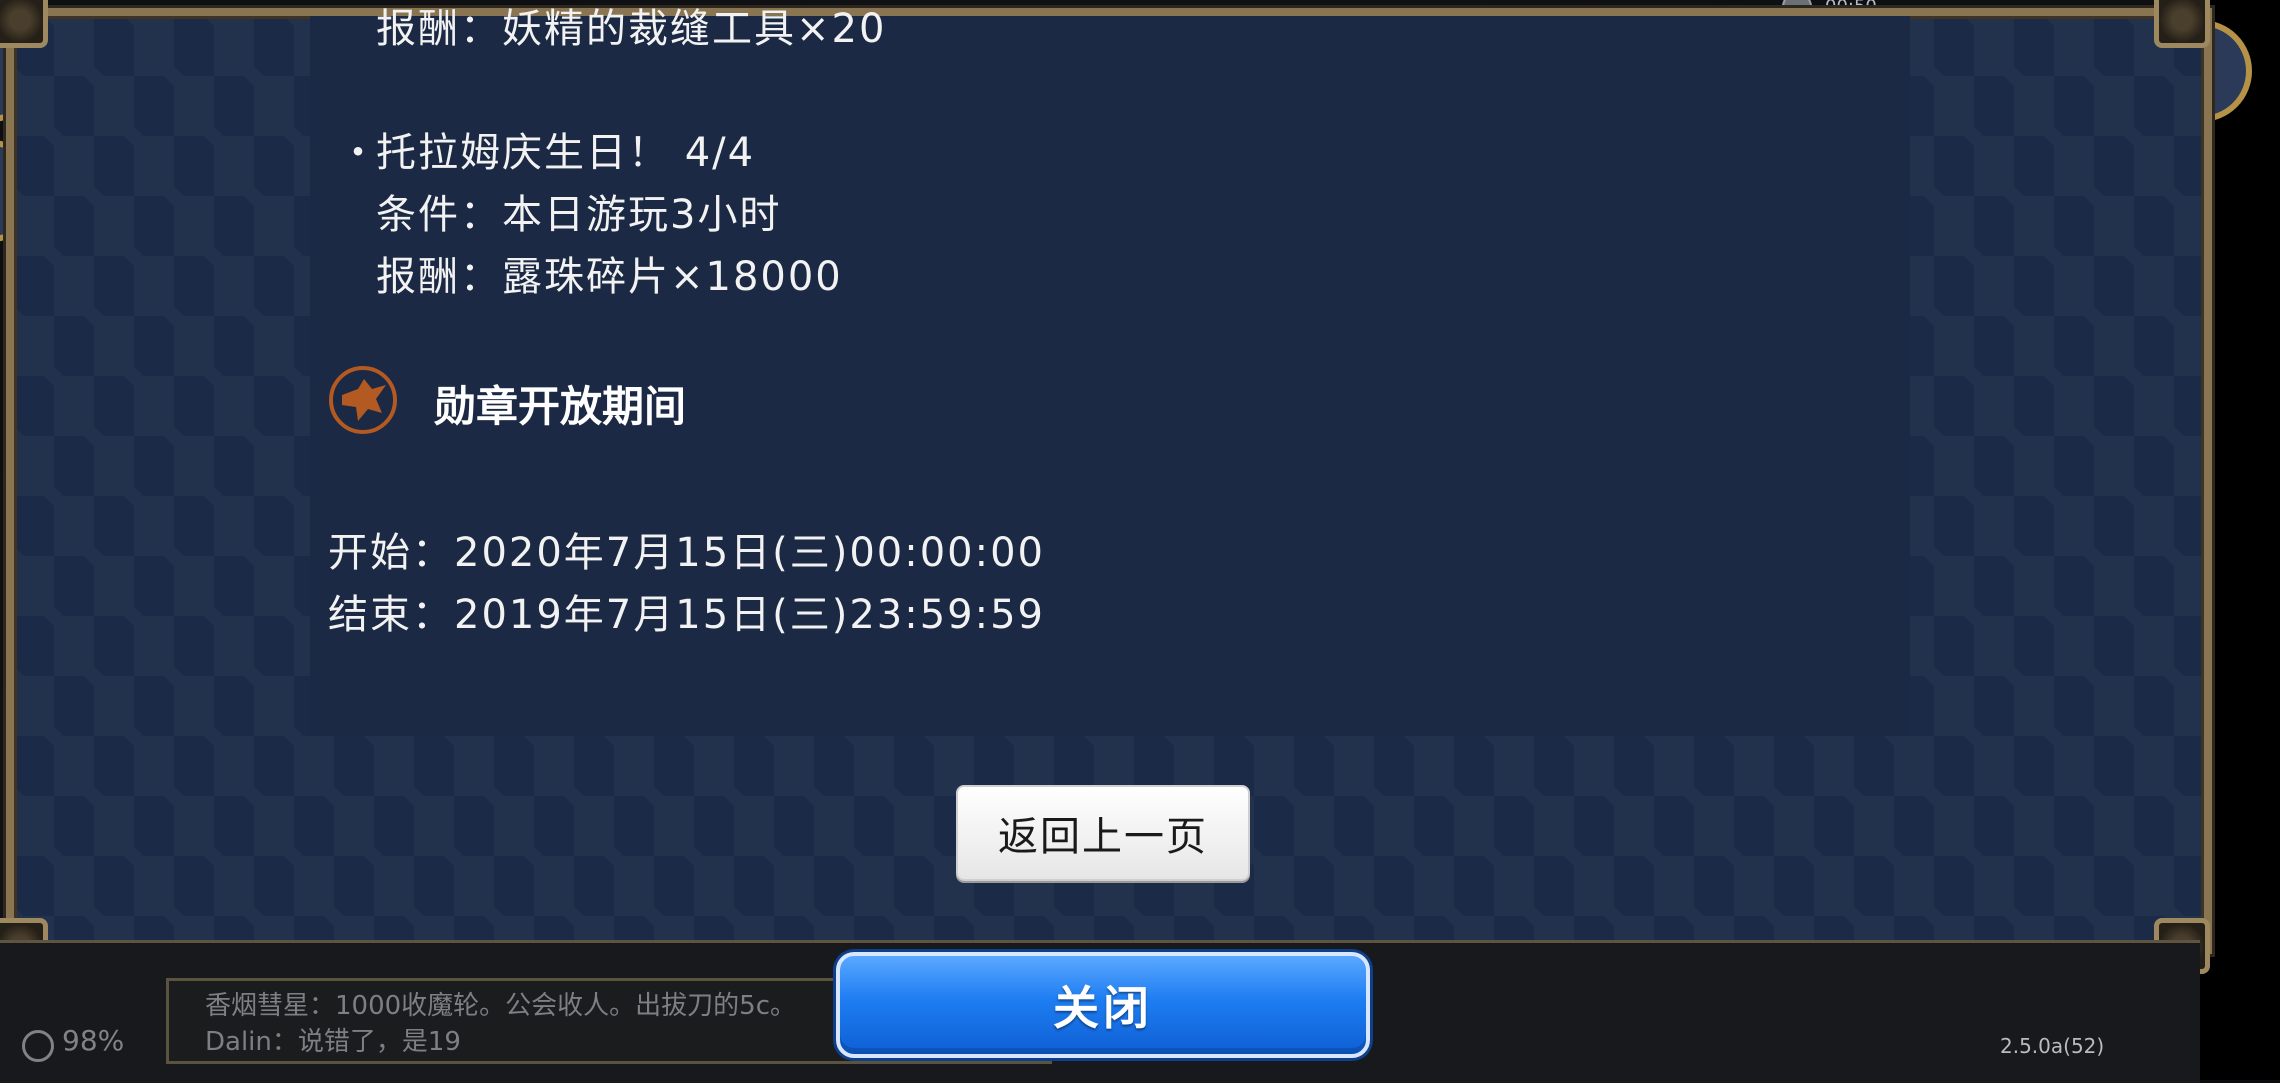  Describe the element at coordinates (38, 1046) in the screenshot. I see `battery-icon` at that location.